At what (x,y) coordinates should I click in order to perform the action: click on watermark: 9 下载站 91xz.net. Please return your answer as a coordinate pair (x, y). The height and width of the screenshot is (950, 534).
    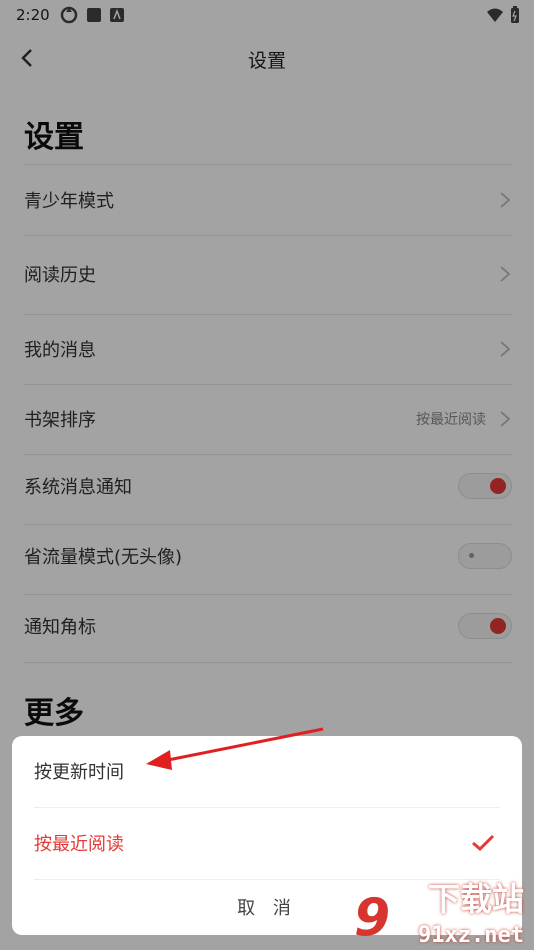
    Looking at the image, I should click on (442, 915).